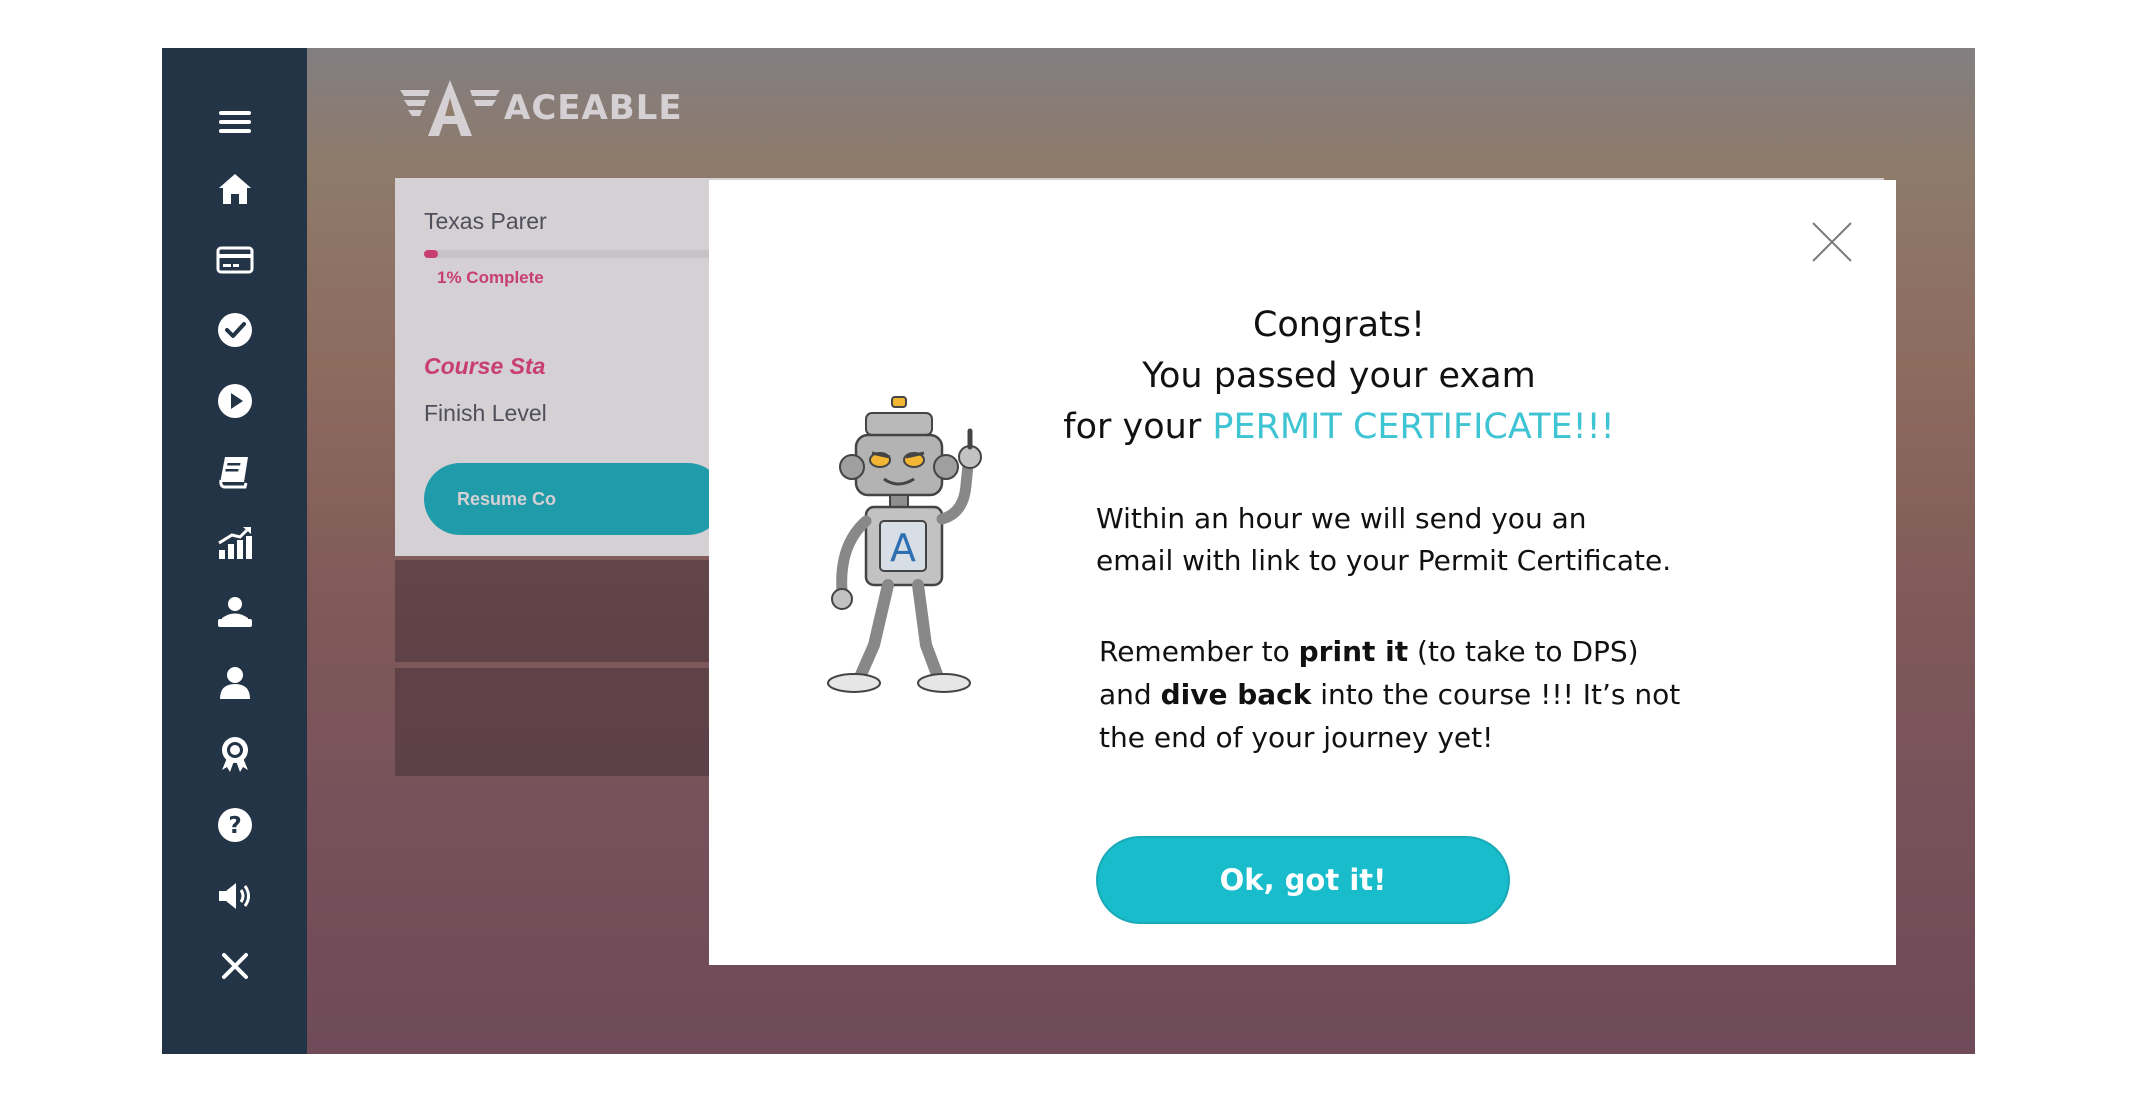  Describe the element at coordinates (1496, 694) in the screenshot. I see `reminder-fragment: into the course !!! It’s not` at that location.